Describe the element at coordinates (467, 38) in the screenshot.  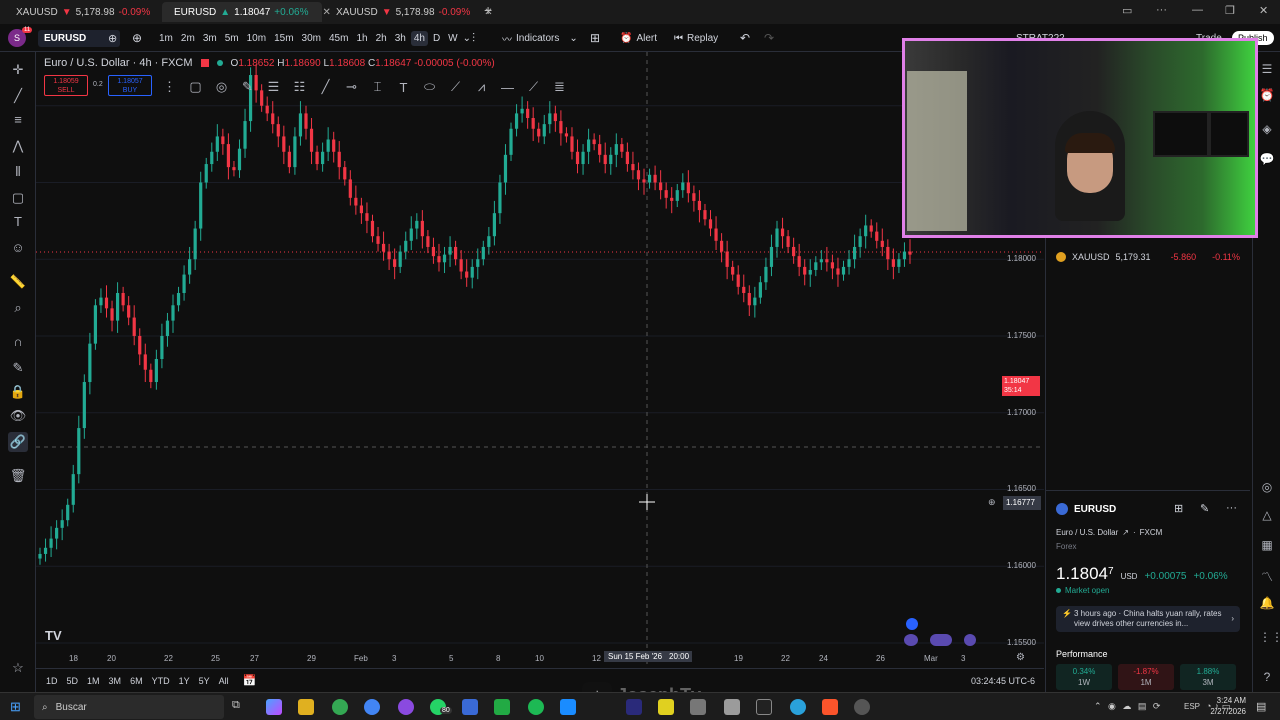
I see `timeframe-dropdown-icon: ⌄` at that location.